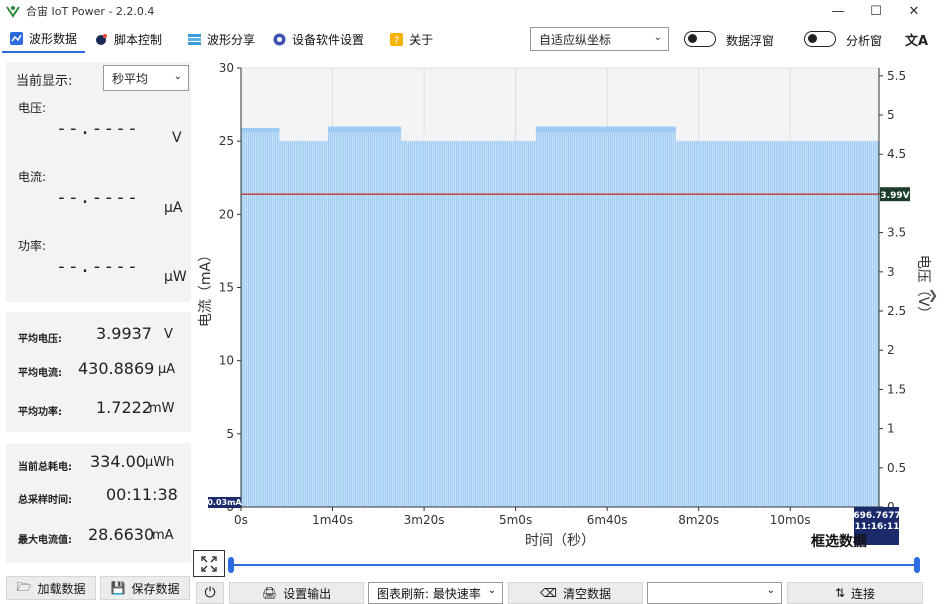  I want to click on x-tick-label: 5m0s, so click(515, 520).